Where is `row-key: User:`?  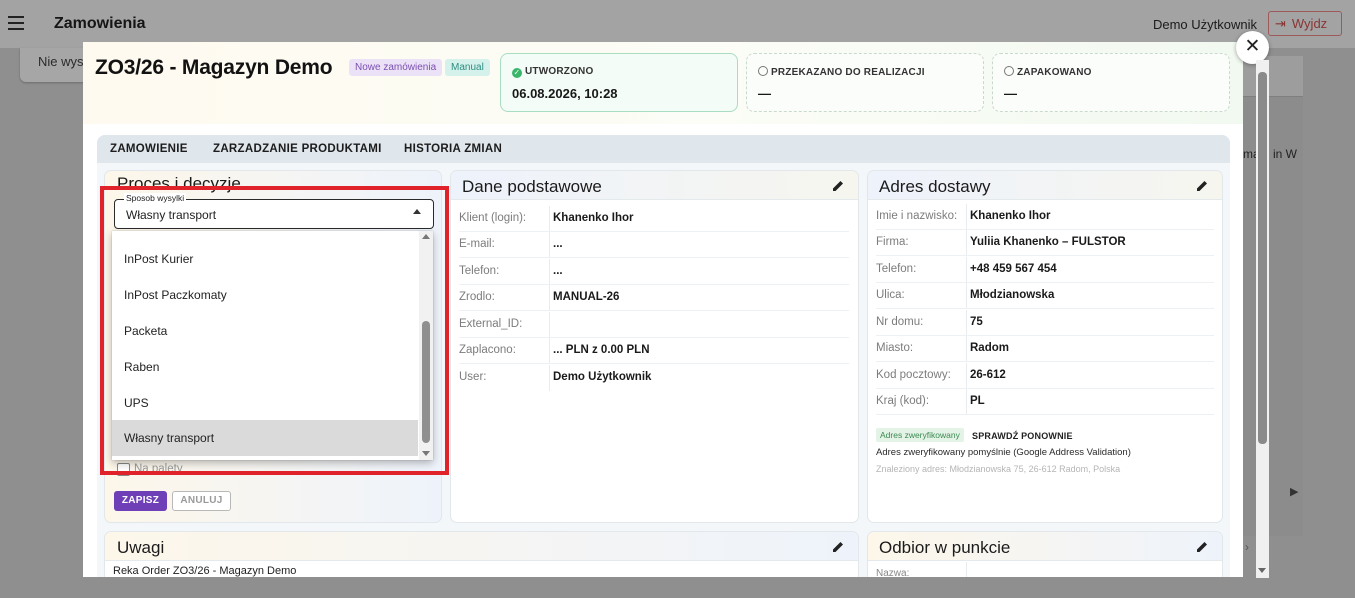 row-key: User: is located at coordinates (473, 377).